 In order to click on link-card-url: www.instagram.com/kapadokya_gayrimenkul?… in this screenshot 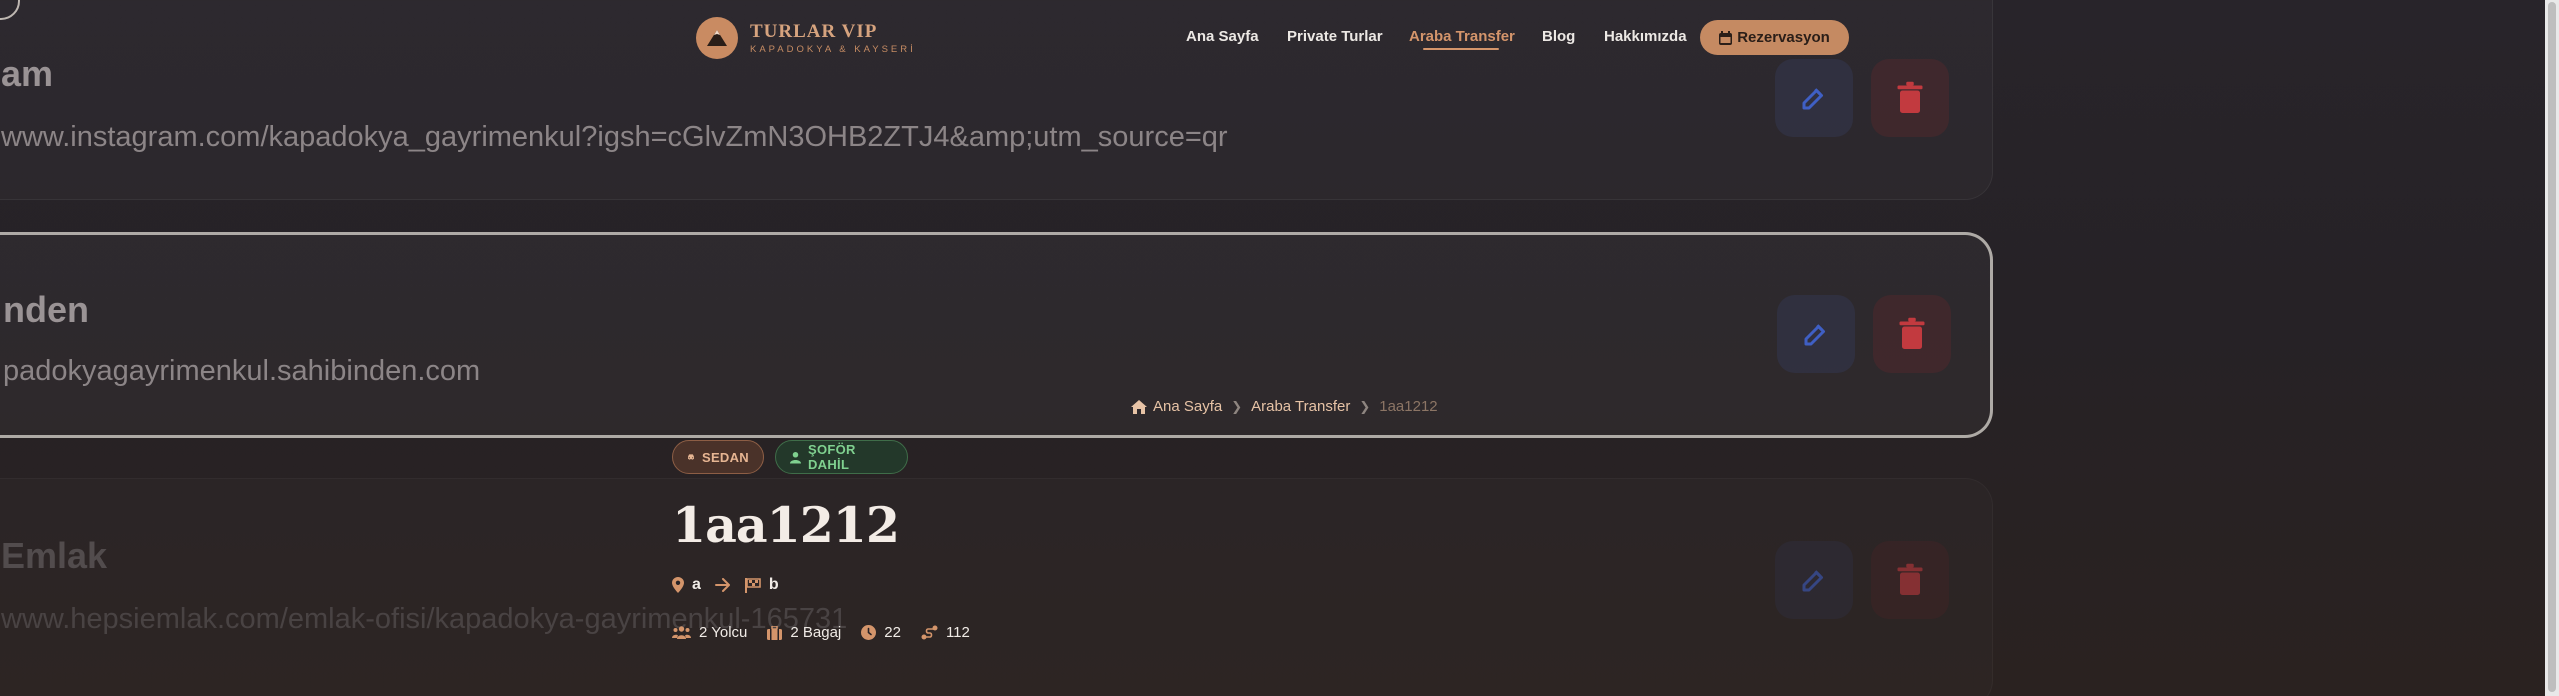, I will do `click(614, 137)`.